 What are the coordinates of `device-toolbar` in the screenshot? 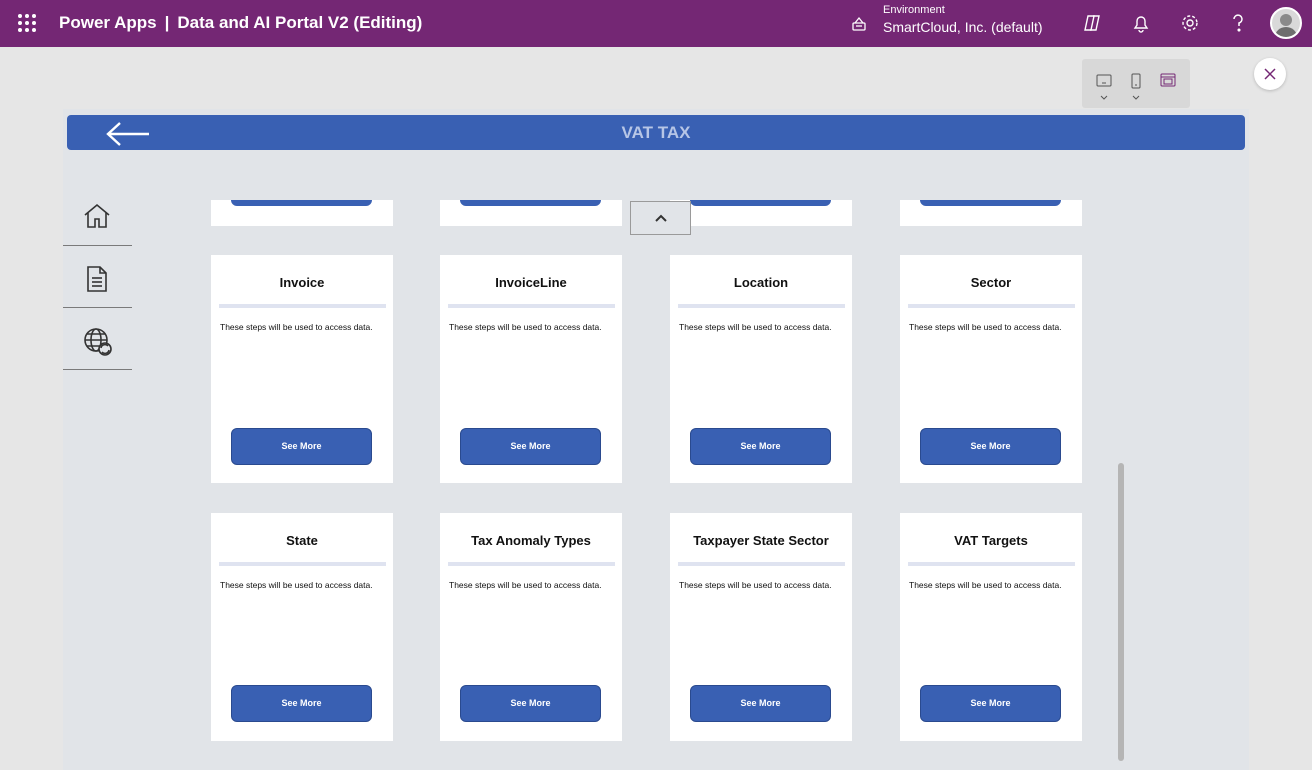 It's located at (1136, 83).